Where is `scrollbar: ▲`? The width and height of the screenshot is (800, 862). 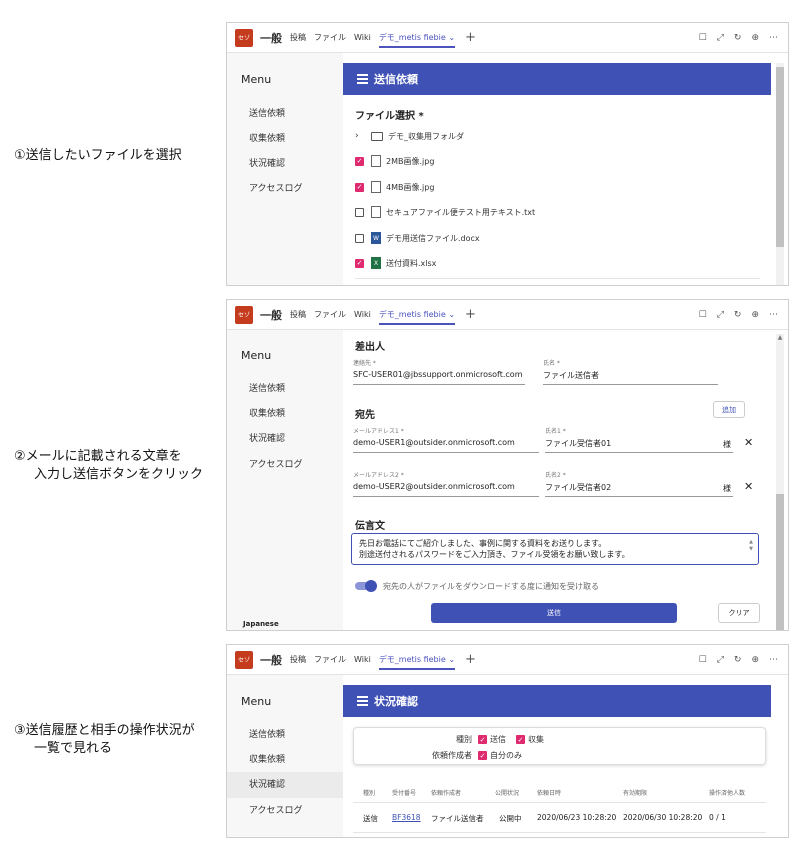
scrollbar: ▲ is located at coordinates (780, 482).